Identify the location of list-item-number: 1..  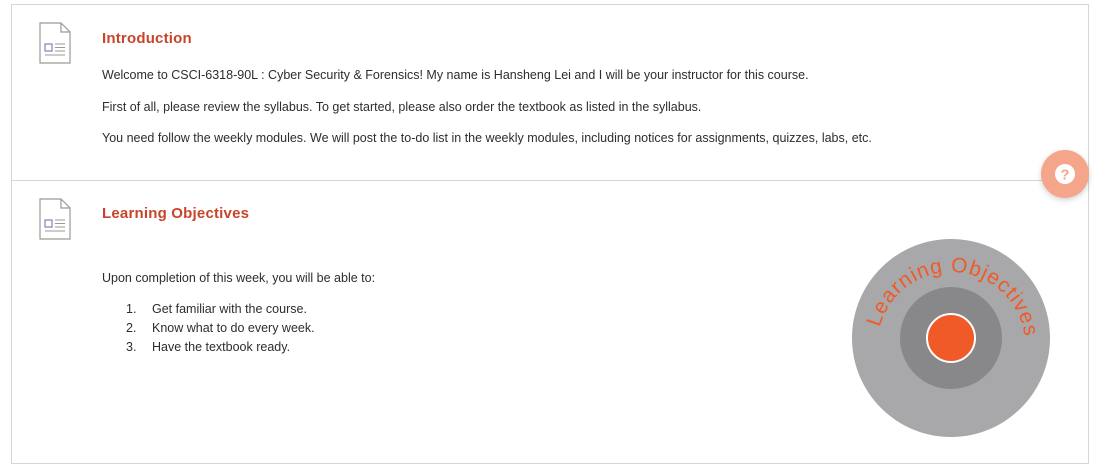
(131, 309).